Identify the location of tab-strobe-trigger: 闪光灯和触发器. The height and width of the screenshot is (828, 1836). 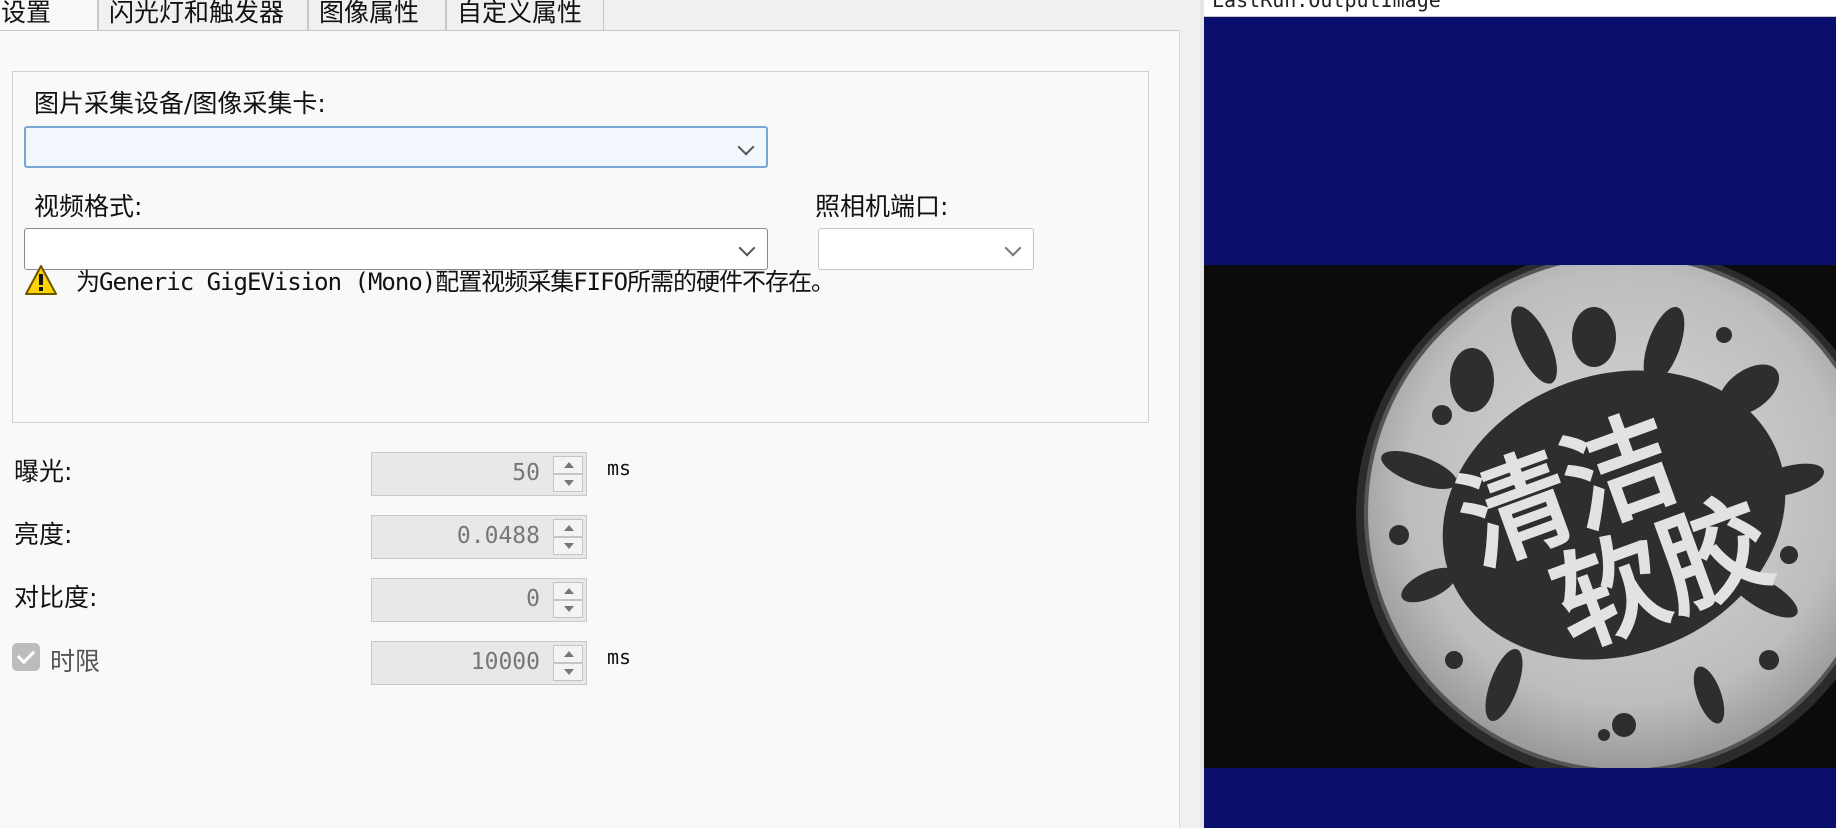
(203, 15).